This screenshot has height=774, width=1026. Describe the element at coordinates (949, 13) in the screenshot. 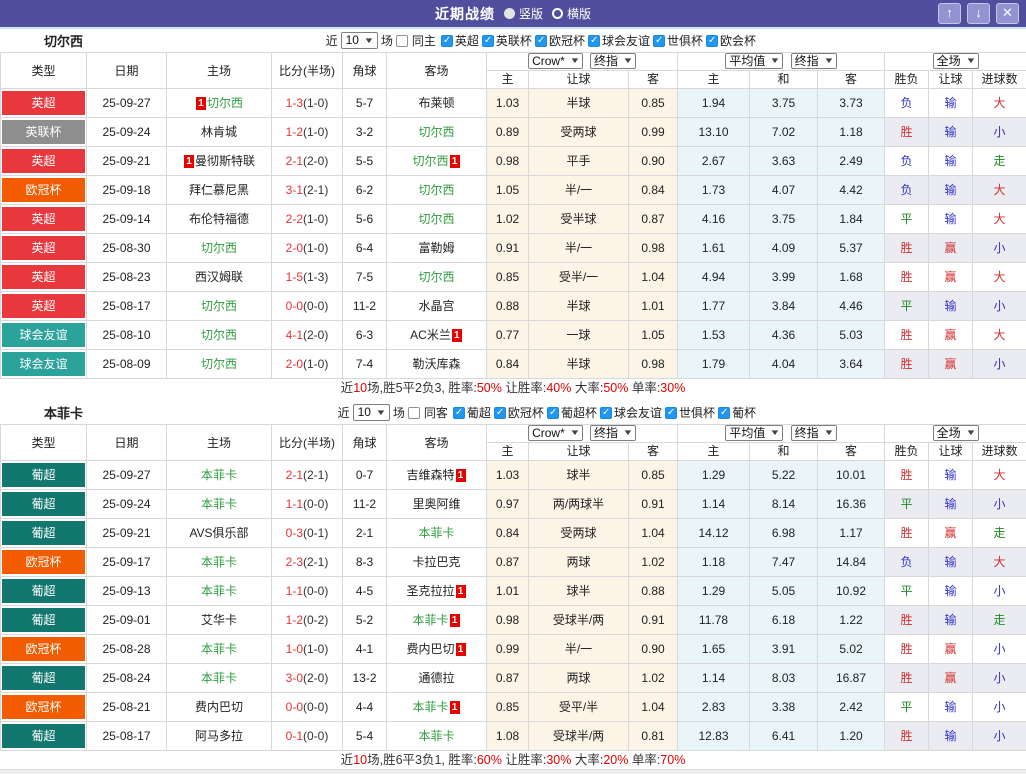

I see `move-up-button: ↑` at that location.